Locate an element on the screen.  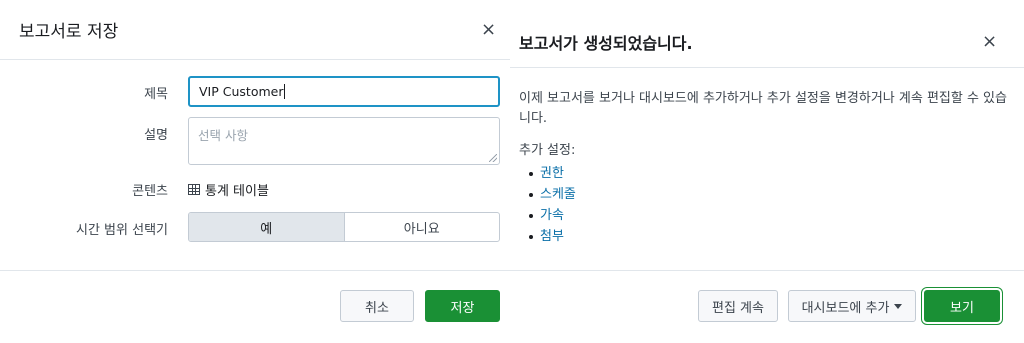
link-schedule: 스케줄 is located at coordinates (558, 194).